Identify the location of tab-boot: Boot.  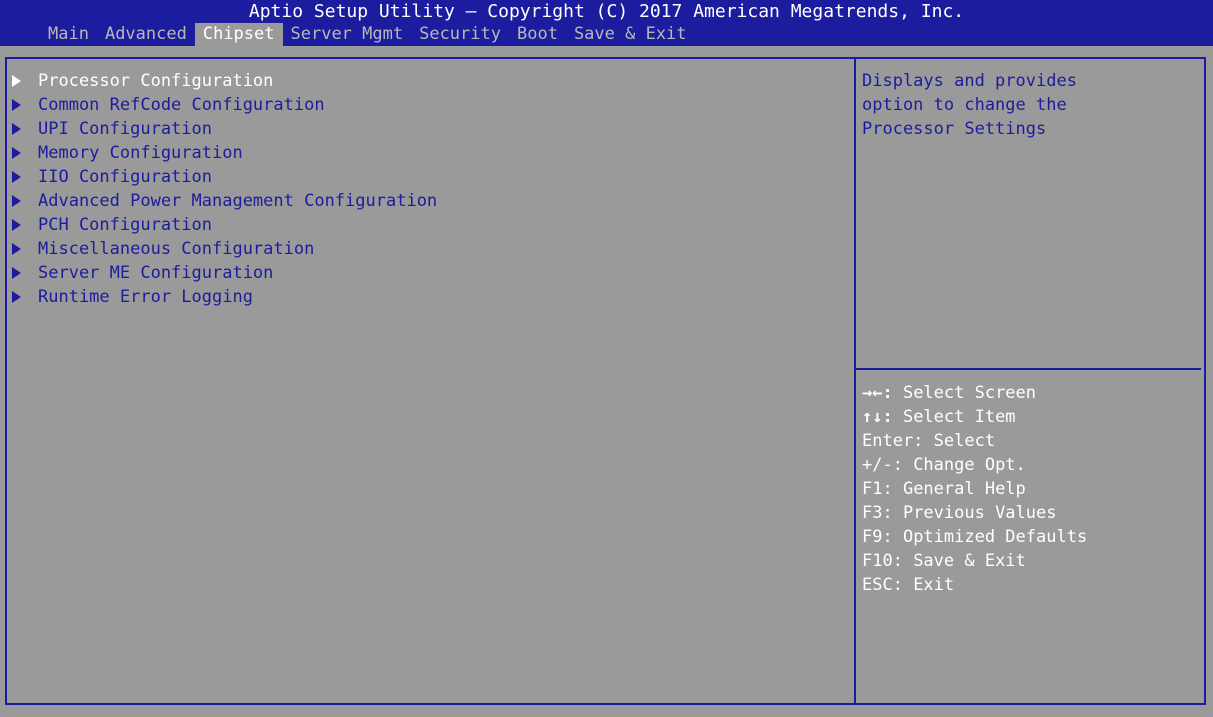
(537, 34).